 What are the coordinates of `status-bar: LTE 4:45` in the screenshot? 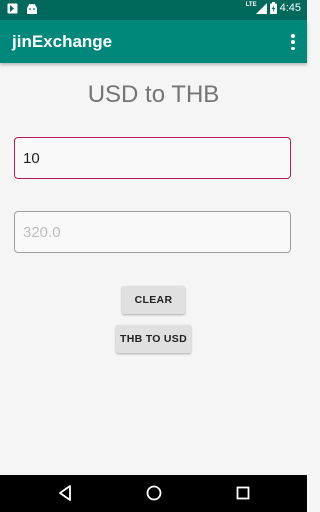 It's located at (153, 10).